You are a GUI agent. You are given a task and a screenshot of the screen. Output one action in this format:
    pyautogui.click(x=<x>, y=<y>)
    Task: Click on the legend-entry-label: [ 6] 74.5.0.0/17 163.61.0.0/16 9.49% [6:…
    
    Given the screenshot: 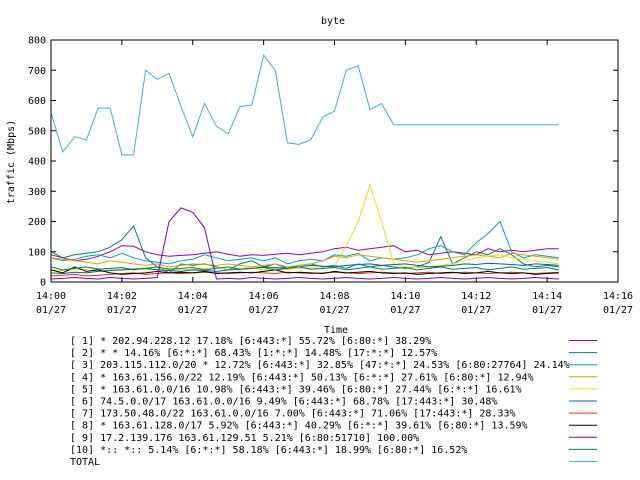 What is the action you would take?
    pyautogui.click(x=283, y=402)
    